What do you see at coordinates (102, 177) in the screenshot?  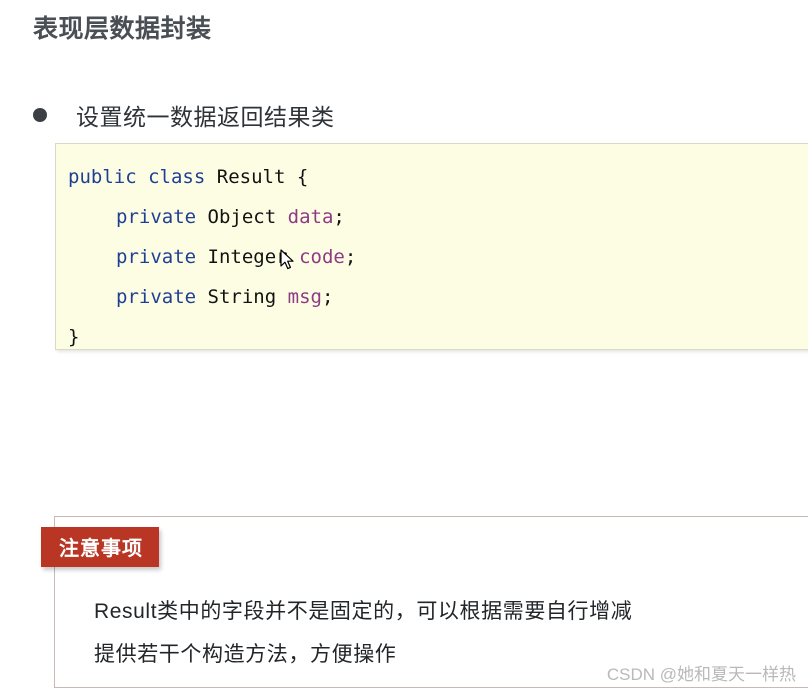 I see `code-token-keyword: public` at bounding box center [102, 177].